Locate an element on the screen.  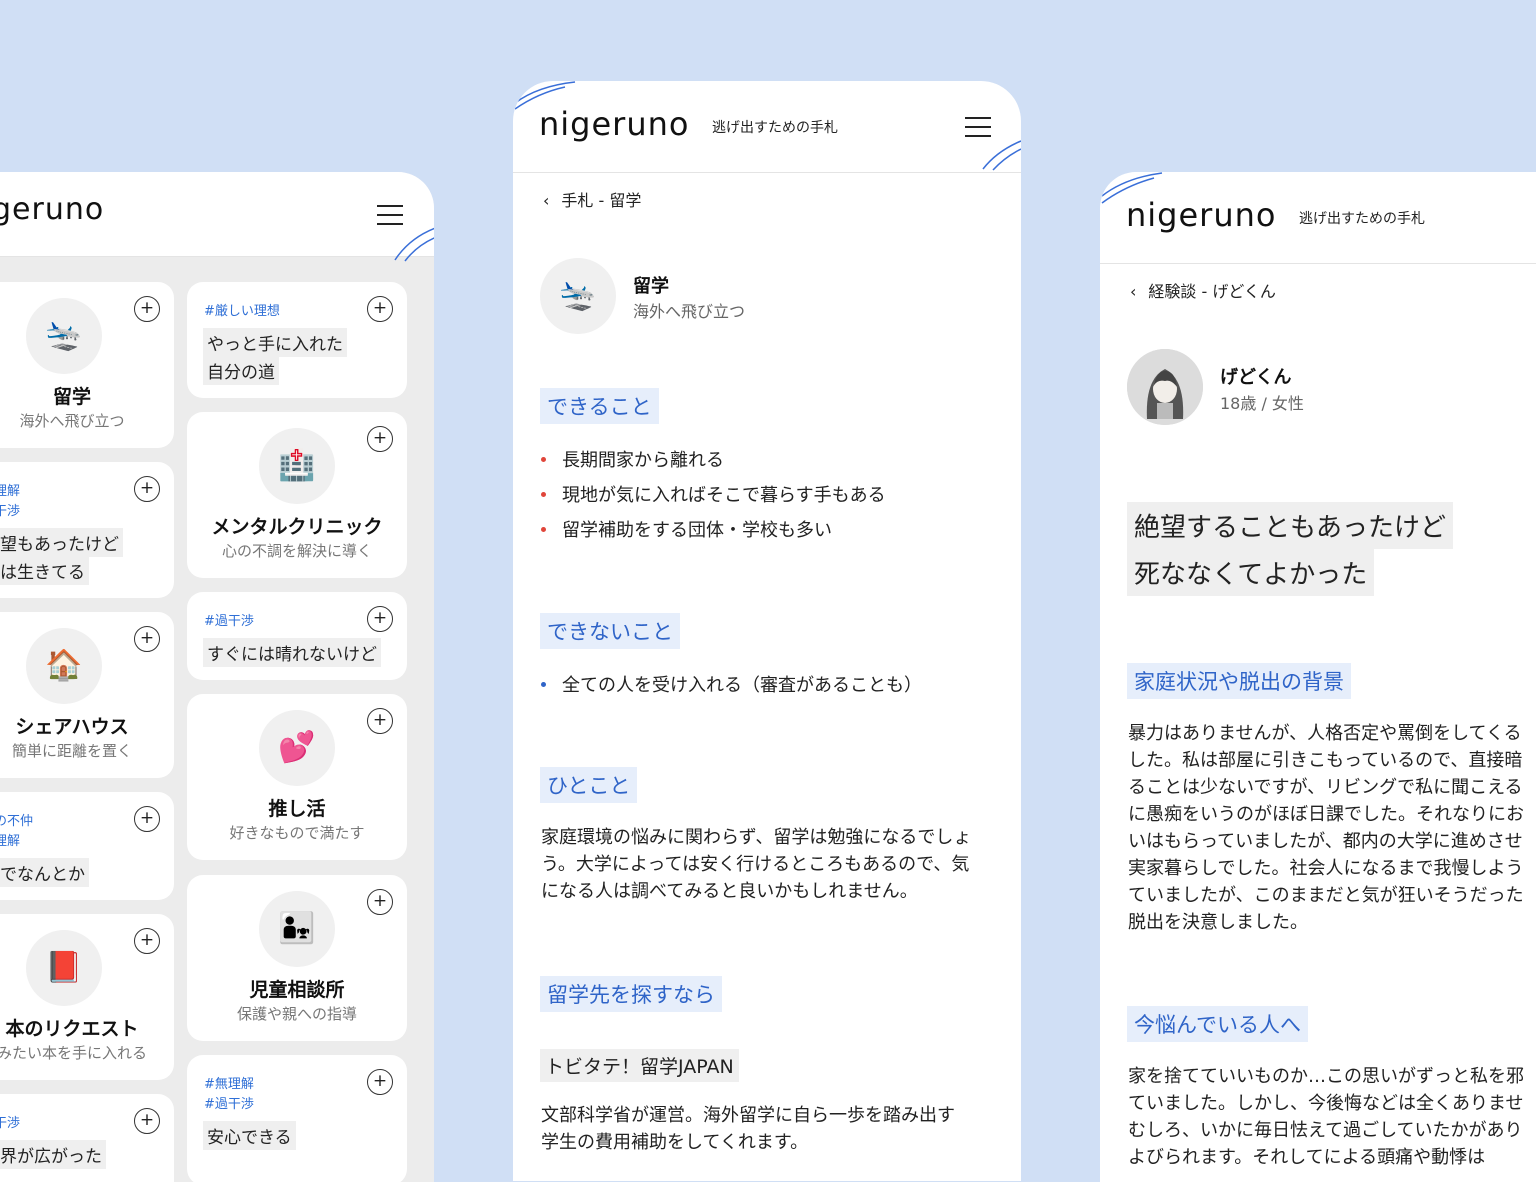
card-title: 児童相談所 is located at coordinates (297, 990).